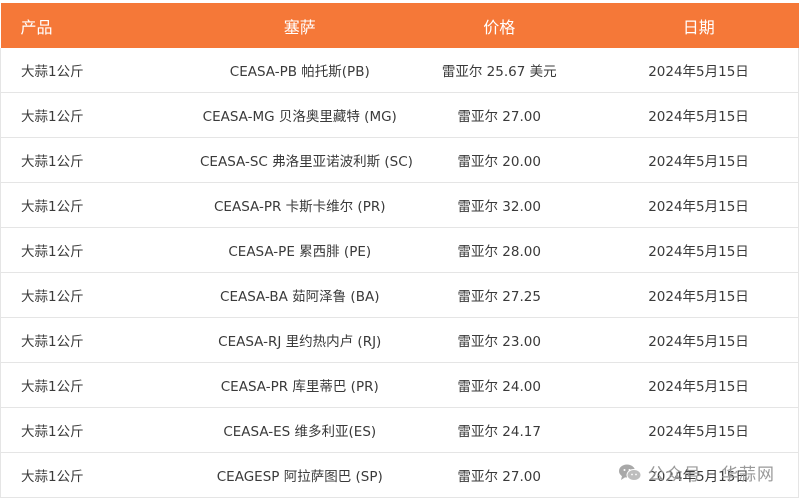 Image resolution: width=799 pixels, height=498 pixels. Describe the element at coordinates (499, 430) in the screenshot. I see `cell-price: 雷亚尔 24.17` at that location.